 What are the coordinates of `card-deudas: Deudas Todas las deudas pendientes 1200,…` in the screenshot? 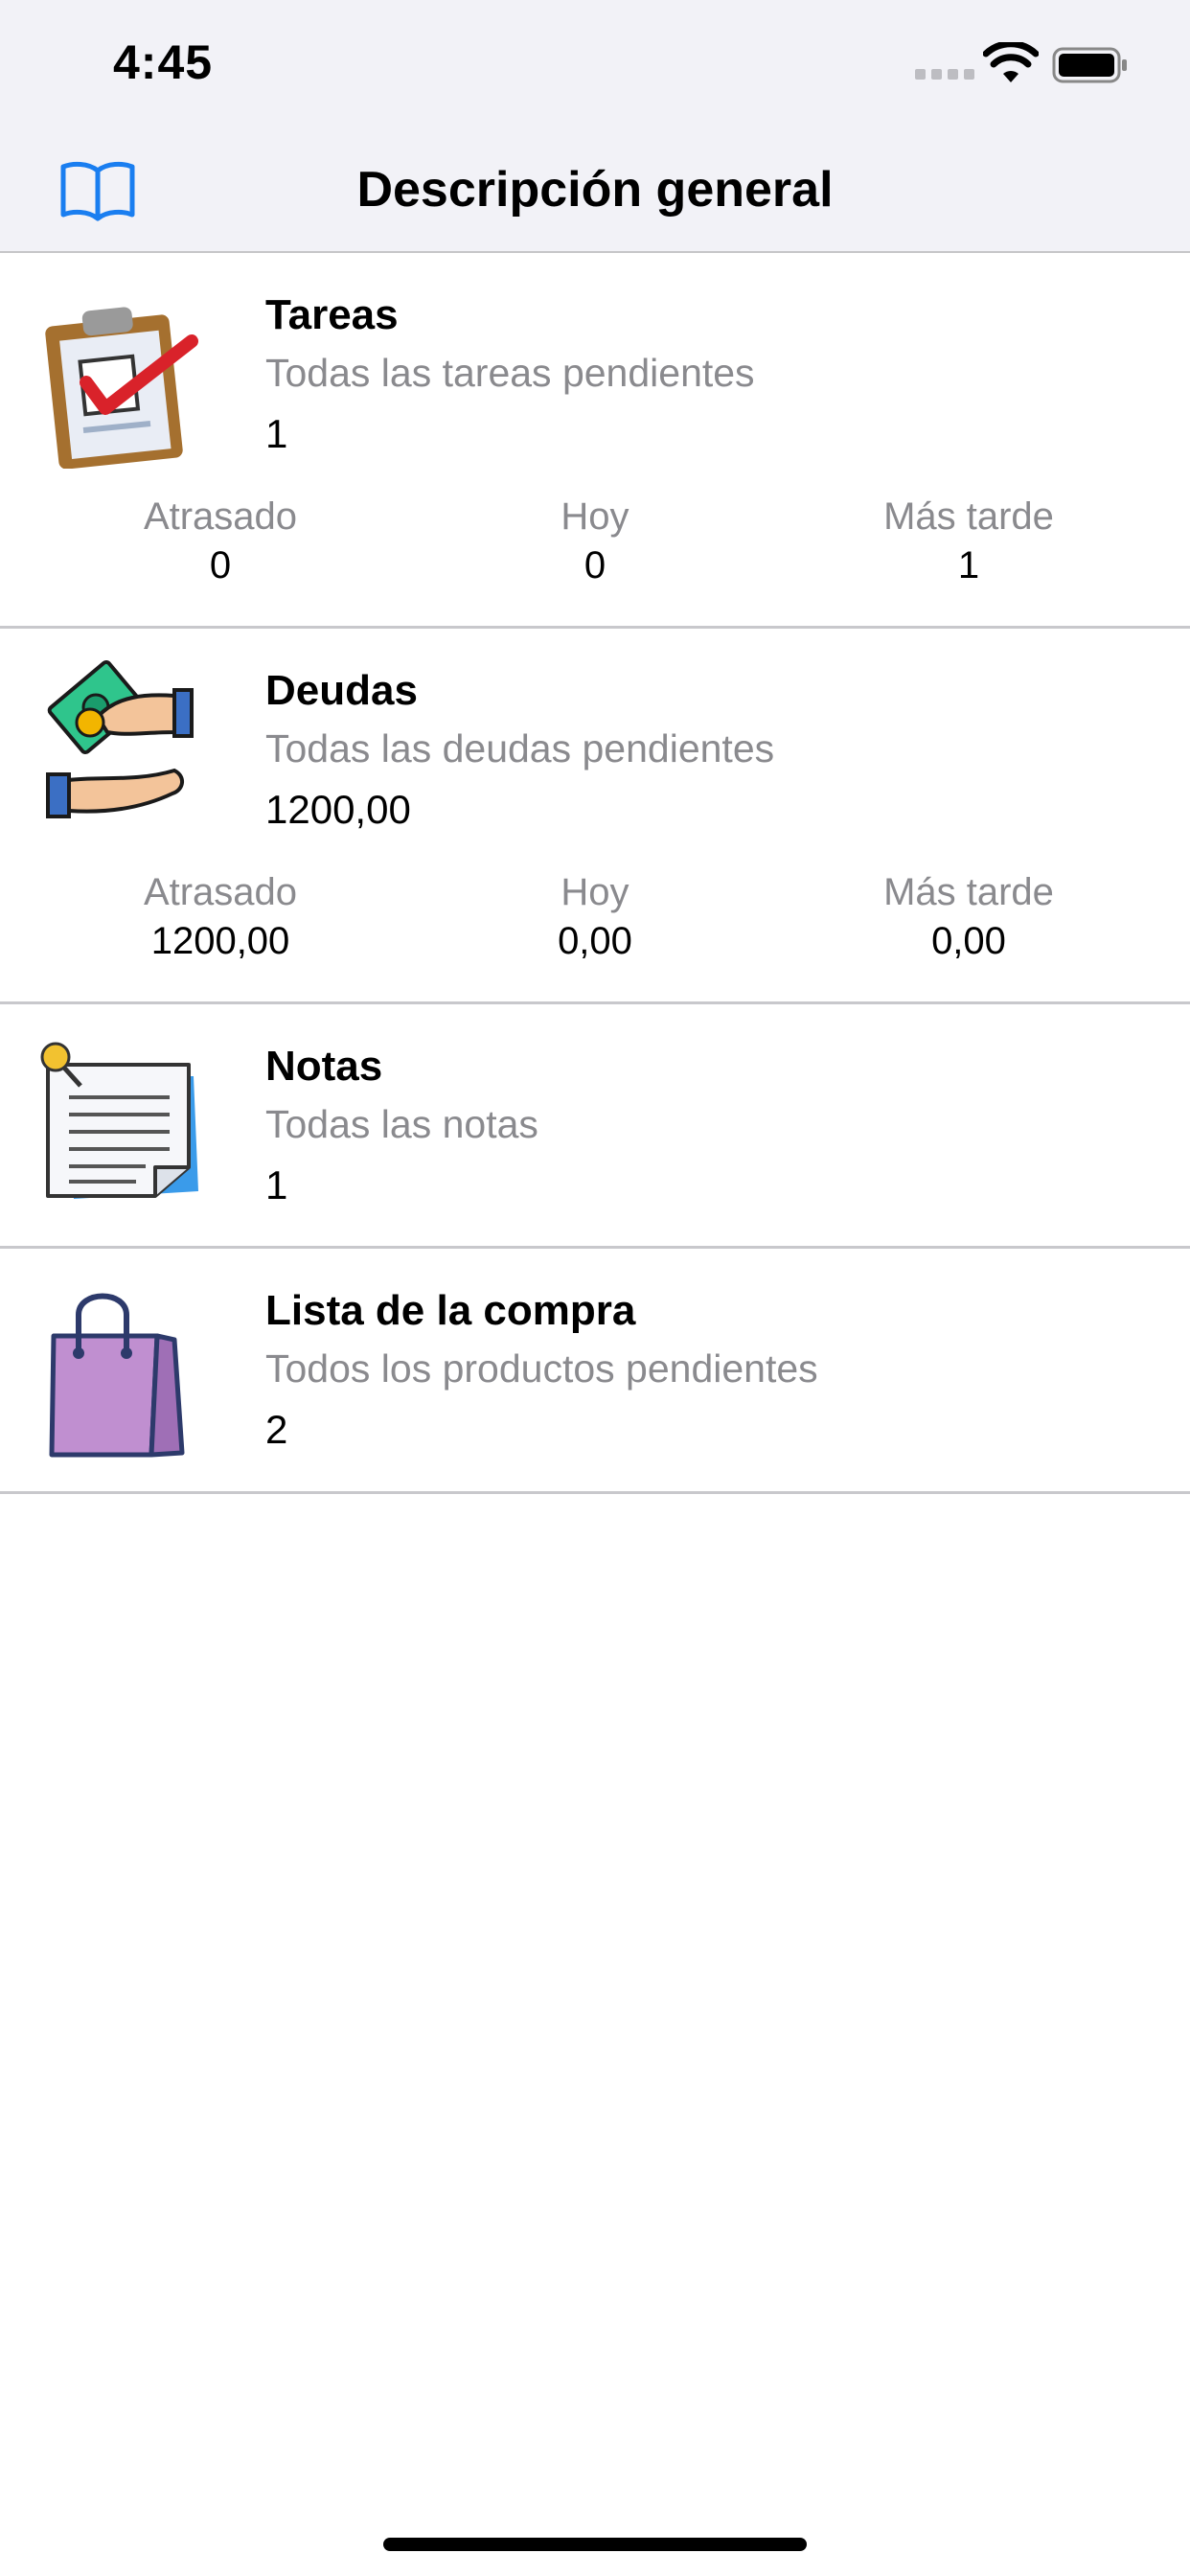 It's located at (595, 816).